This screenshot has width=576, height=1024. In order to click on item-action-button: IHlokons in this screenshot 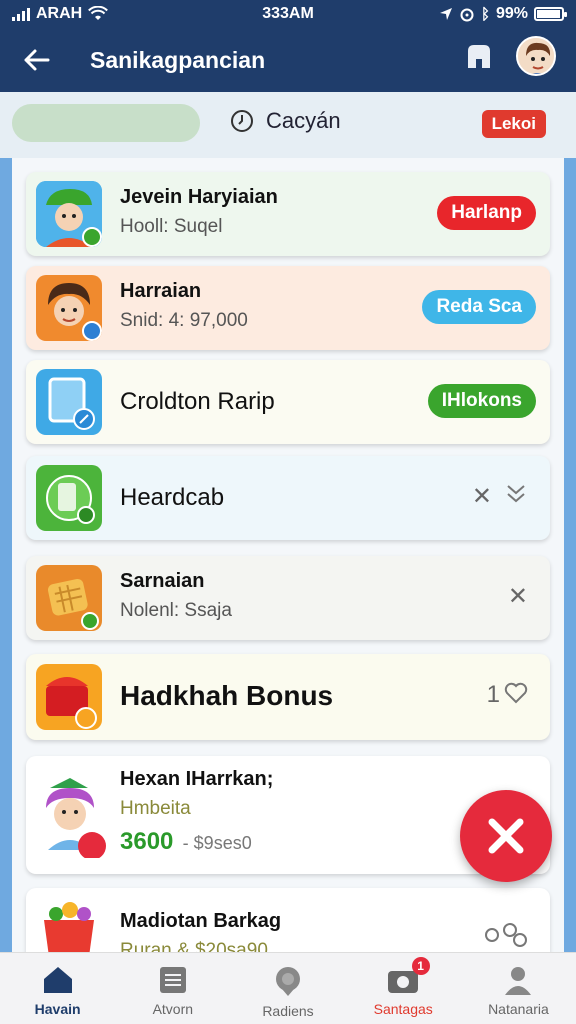, I will do `click(481, 401)`.